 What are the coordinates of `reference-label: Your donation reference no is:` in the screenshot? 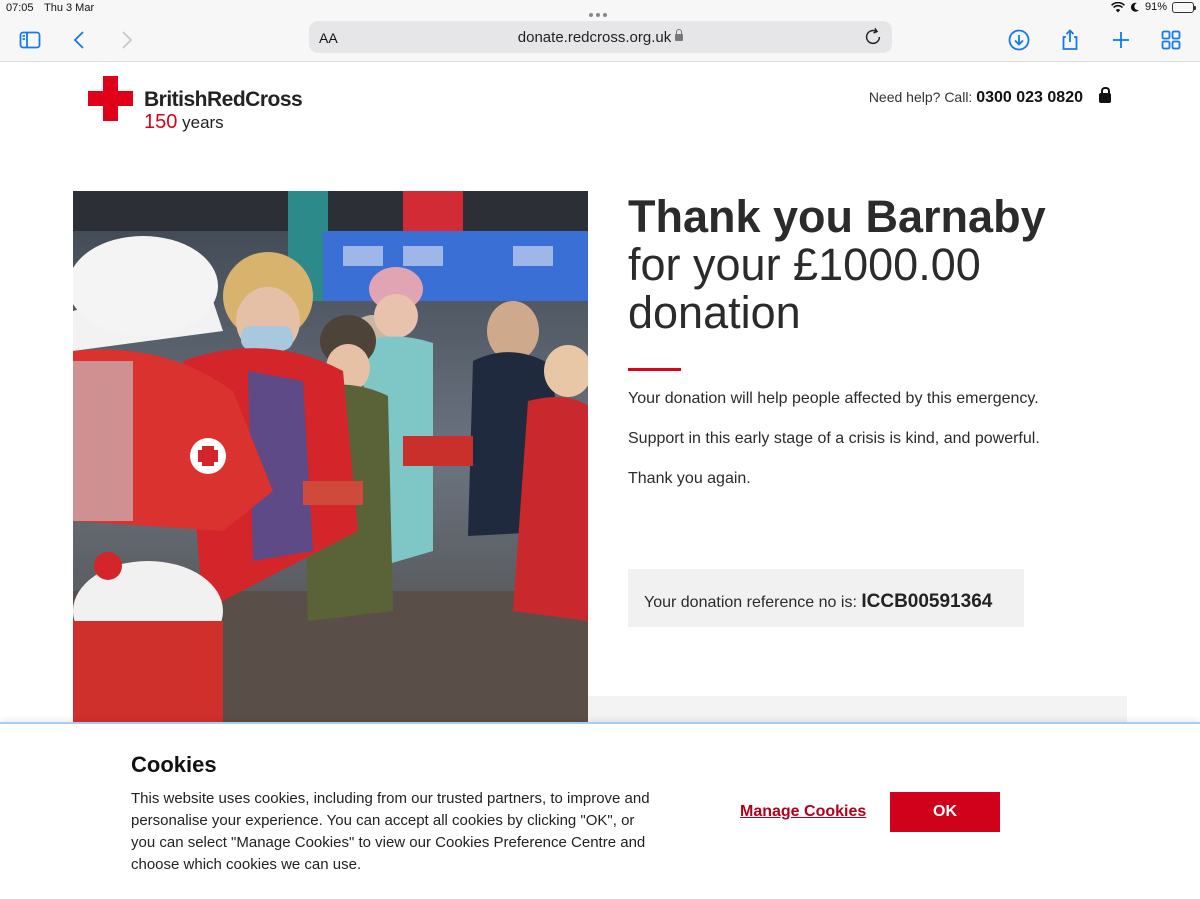 It's located at (750, 602).